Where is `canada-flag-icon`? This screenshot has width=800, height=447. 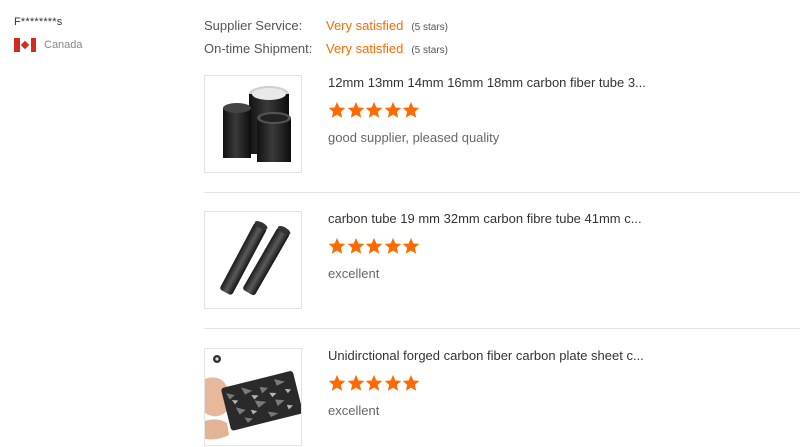
canada-flag-icon is located at coordinates (25, 45).